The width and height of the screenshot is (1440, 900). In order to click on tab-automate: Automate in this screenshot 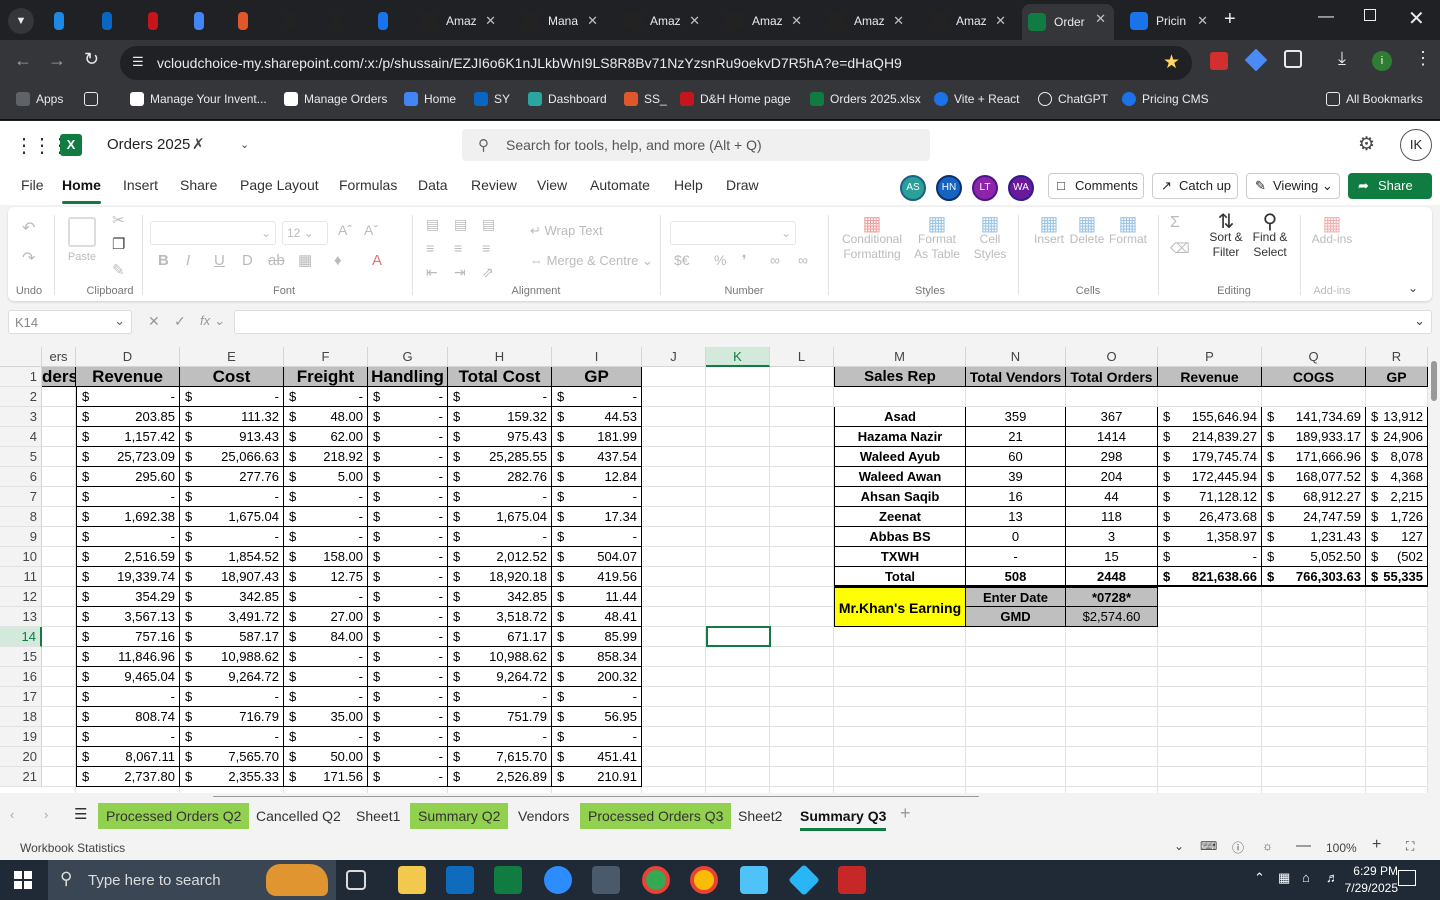, I will do `click(620, 185)`.